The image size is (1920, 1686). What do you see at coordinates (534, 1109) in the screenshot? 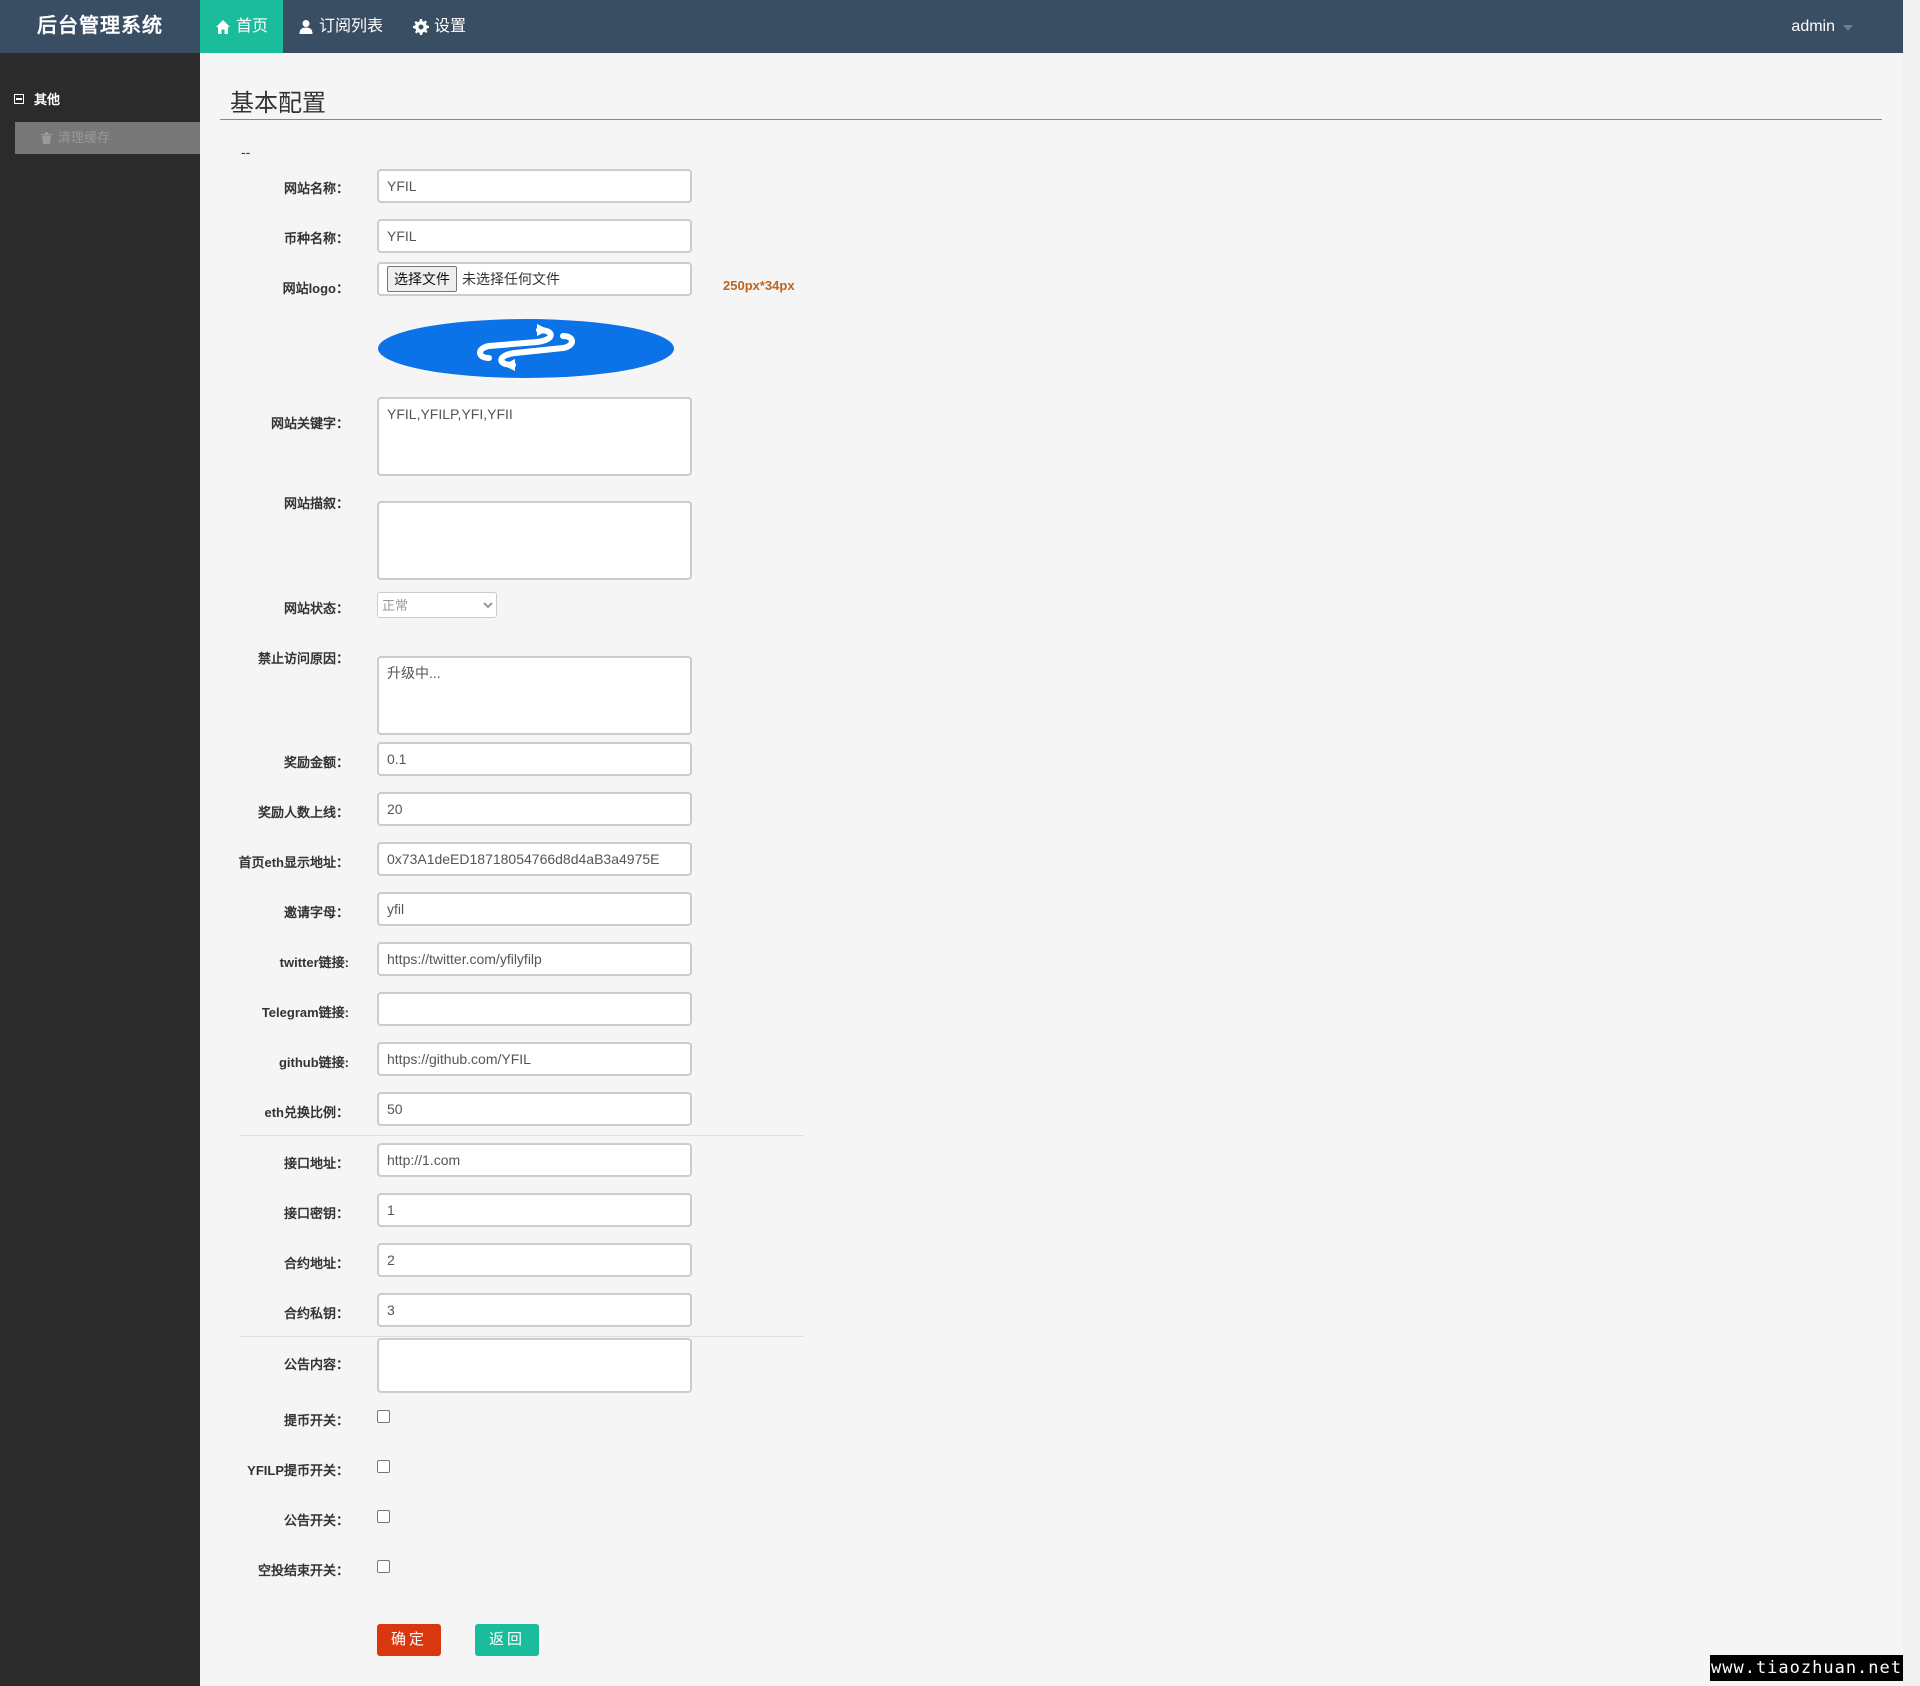
I see `eth-ratio-input: 50` at bounding box center [534, 1109].